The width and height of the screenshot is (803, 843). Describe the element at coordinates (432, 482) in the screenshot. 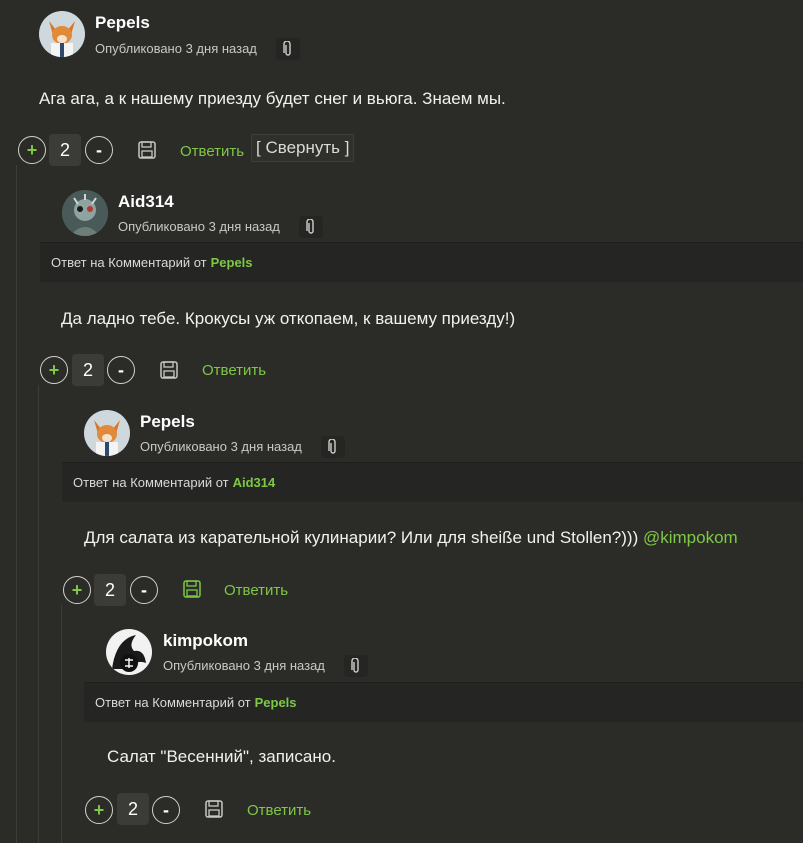

I see `reply-context-bar: Ответ на Комментарий от Aid314` at that location.